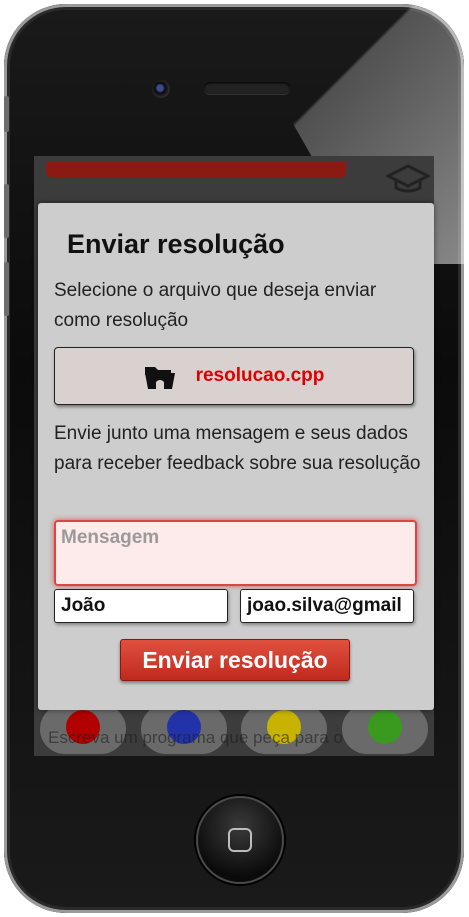 Image resolution: width=469 pixels, height=917 pixels. Describe the element at coordinates (235, 553) in the screenshot. I see `message-input` at that location.